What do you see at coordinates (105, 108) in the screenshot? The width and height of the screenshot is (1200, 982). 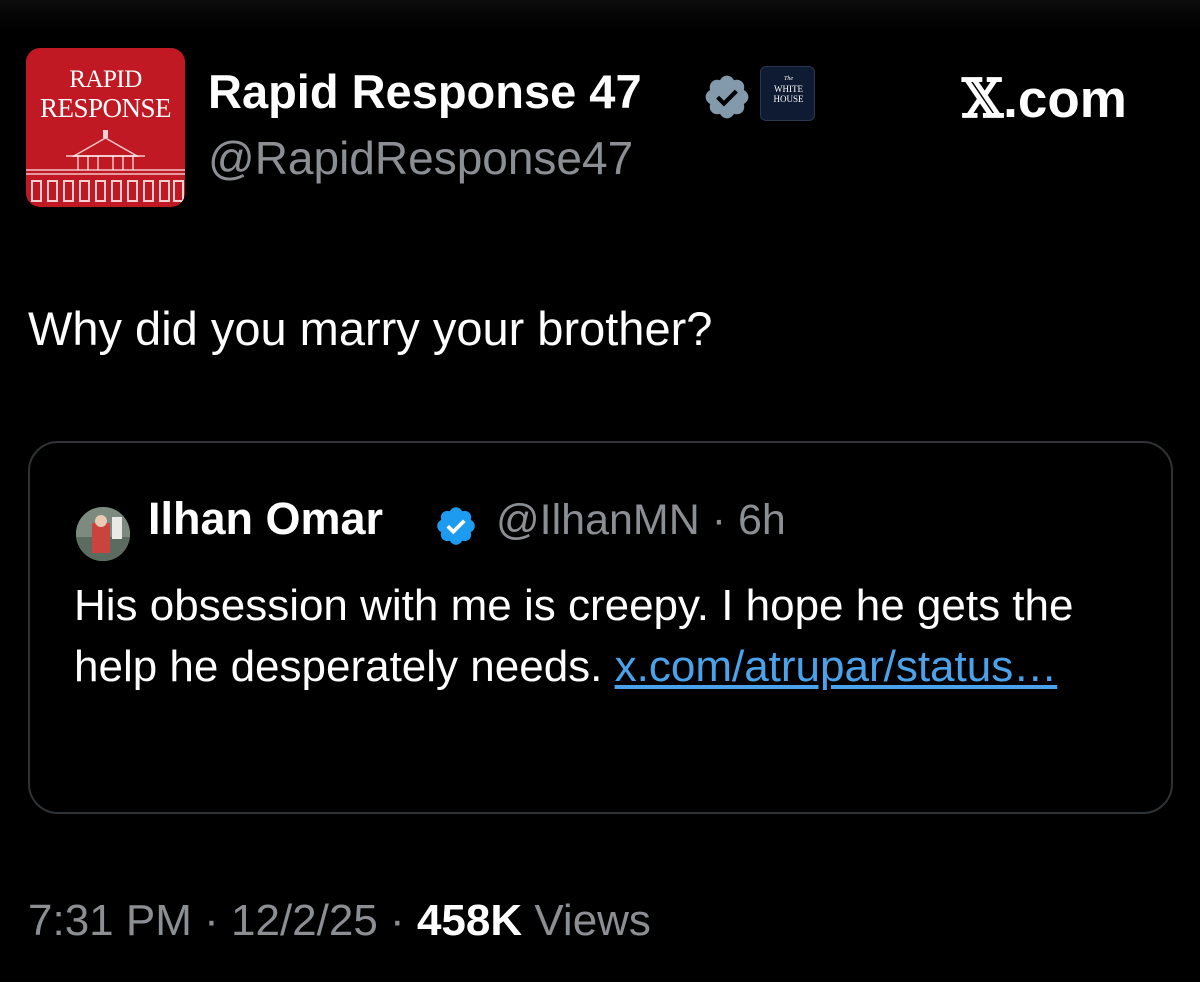 I see `avatar-logo-line-2: RESPONSE` at bounding box center [105, 108].